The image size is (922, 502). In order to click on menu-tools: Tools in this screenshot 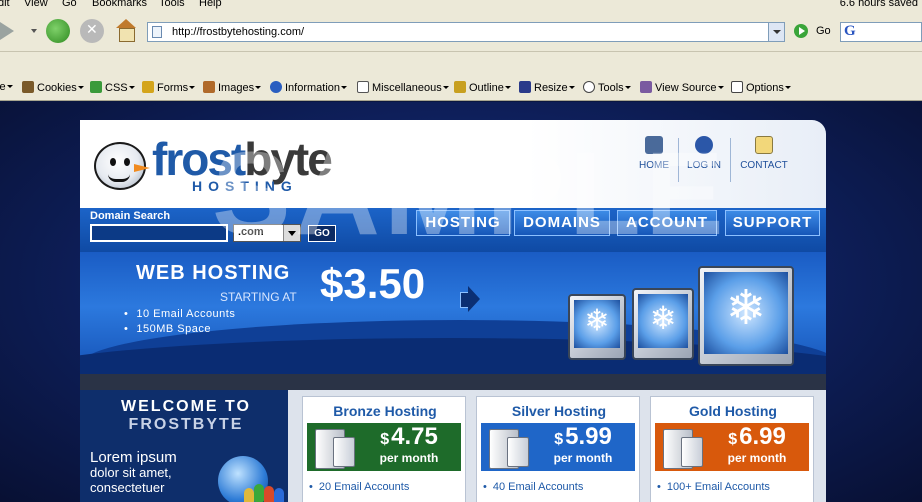, I will do `click(172, 4)`.